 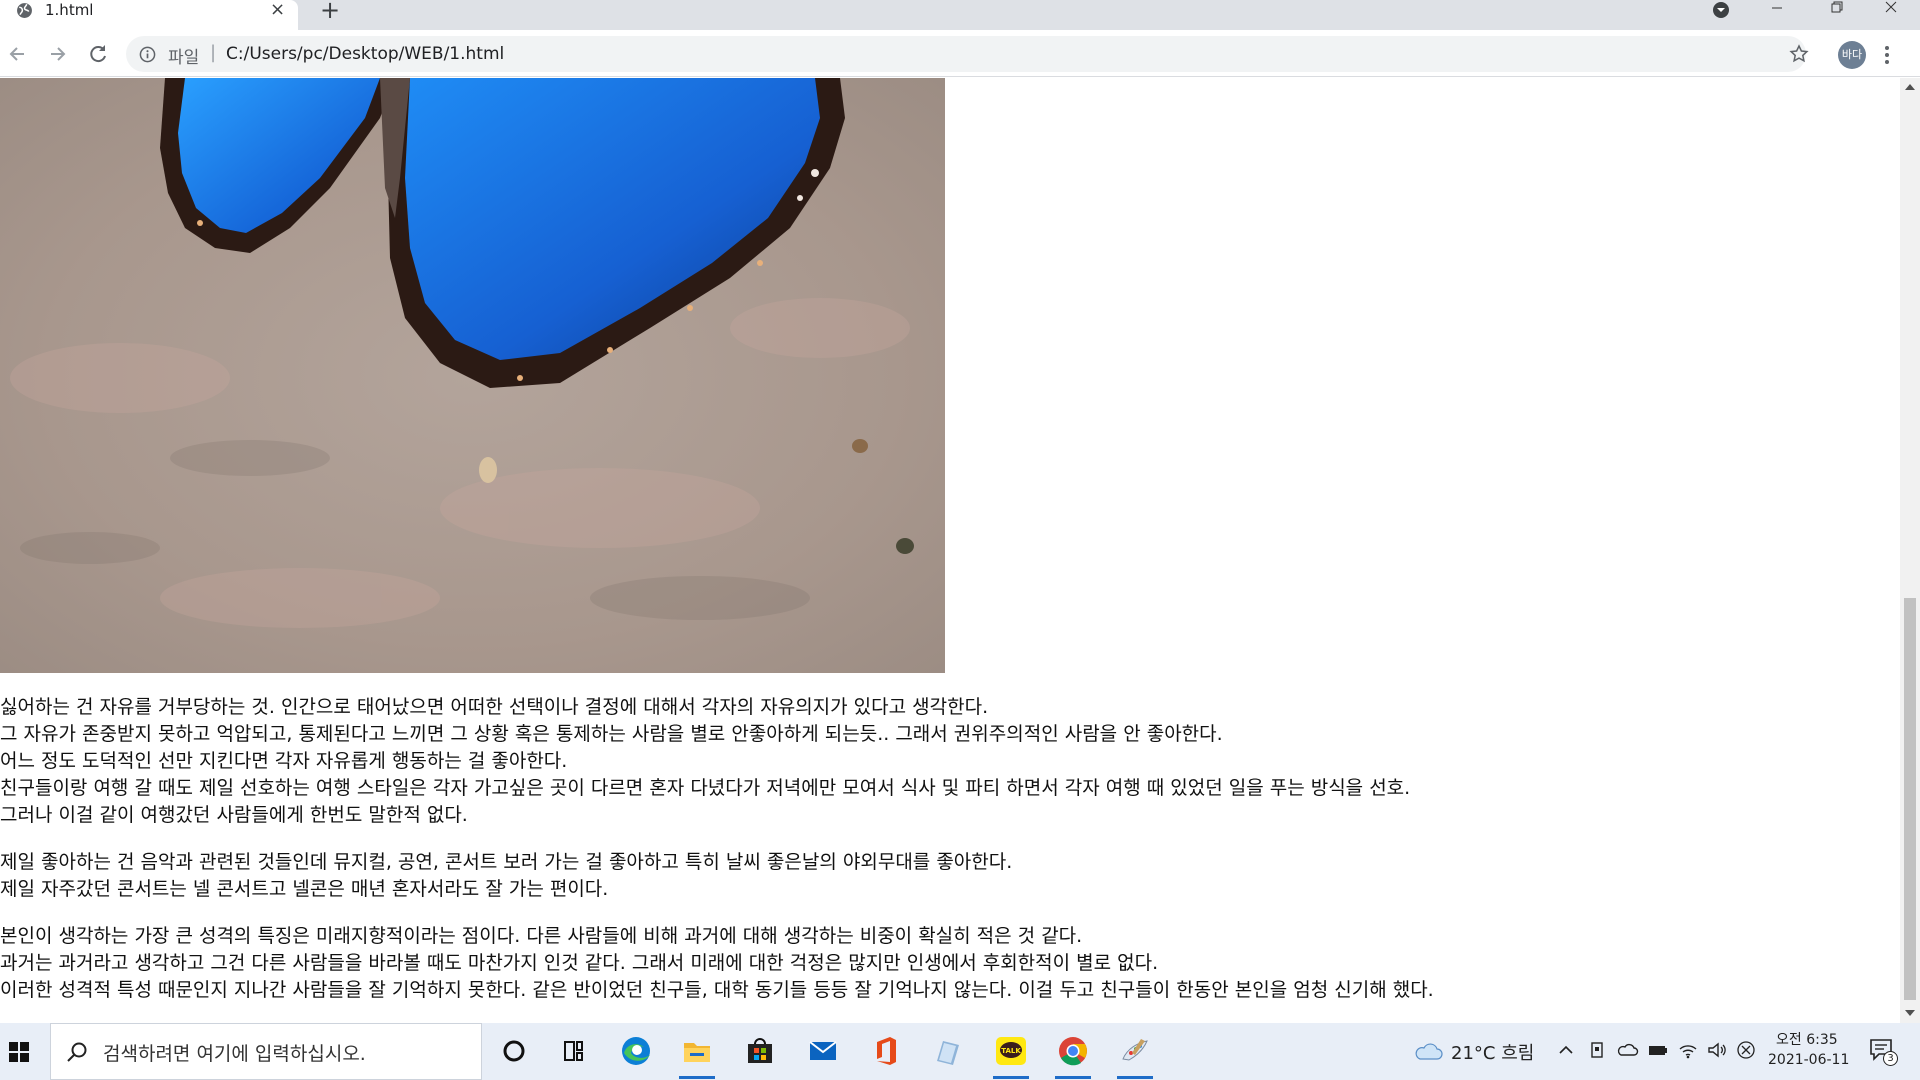 What do you see at coordinates (1807, 1039) in the screenshot?
I see `clock-time: 오전 6:35` at bounding box center [1807, 1039].